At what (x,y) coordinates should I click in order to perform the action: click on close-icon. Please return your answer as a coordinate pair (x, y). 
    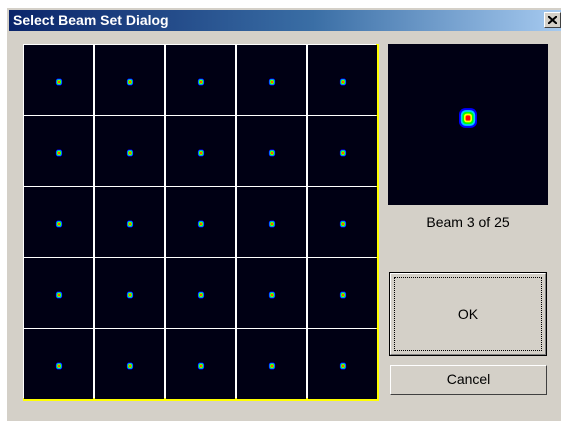
    Looking at the image, I should click on (552, 20).